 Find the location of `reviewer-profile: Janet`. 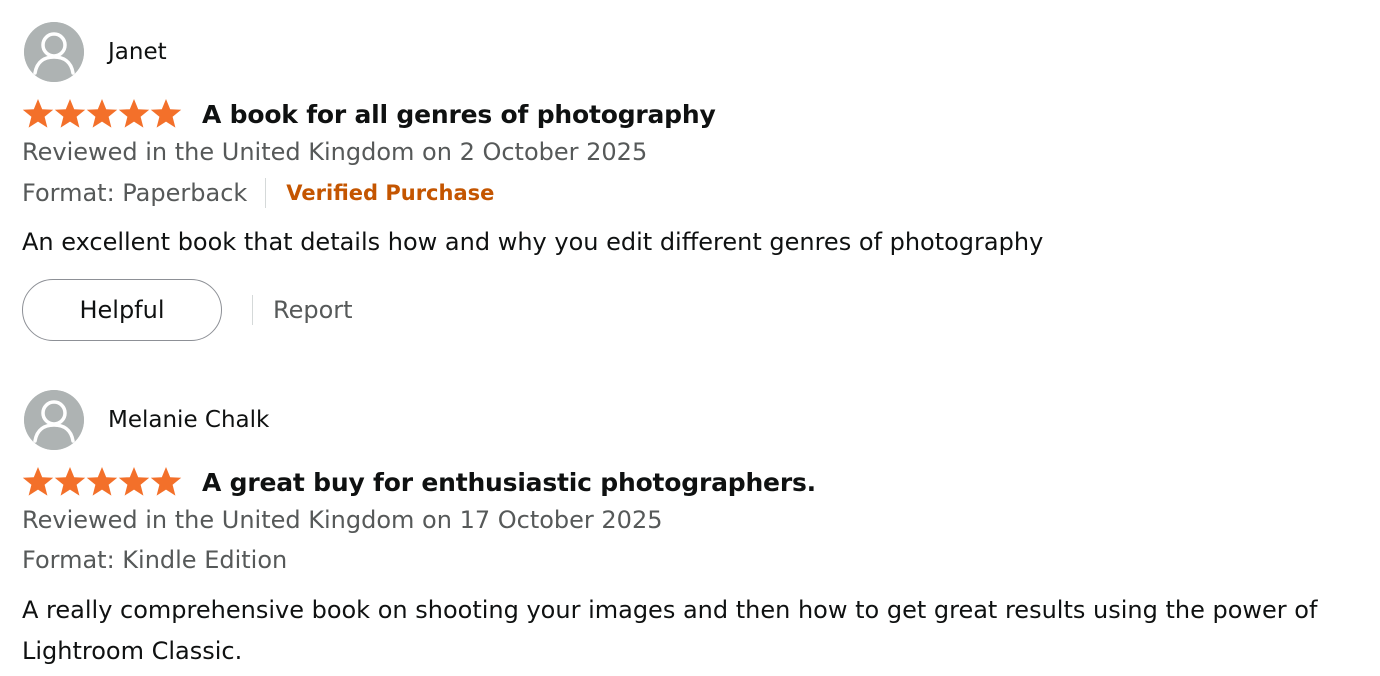

reviewer-profile: Janet is located at coordinates (95, 52).